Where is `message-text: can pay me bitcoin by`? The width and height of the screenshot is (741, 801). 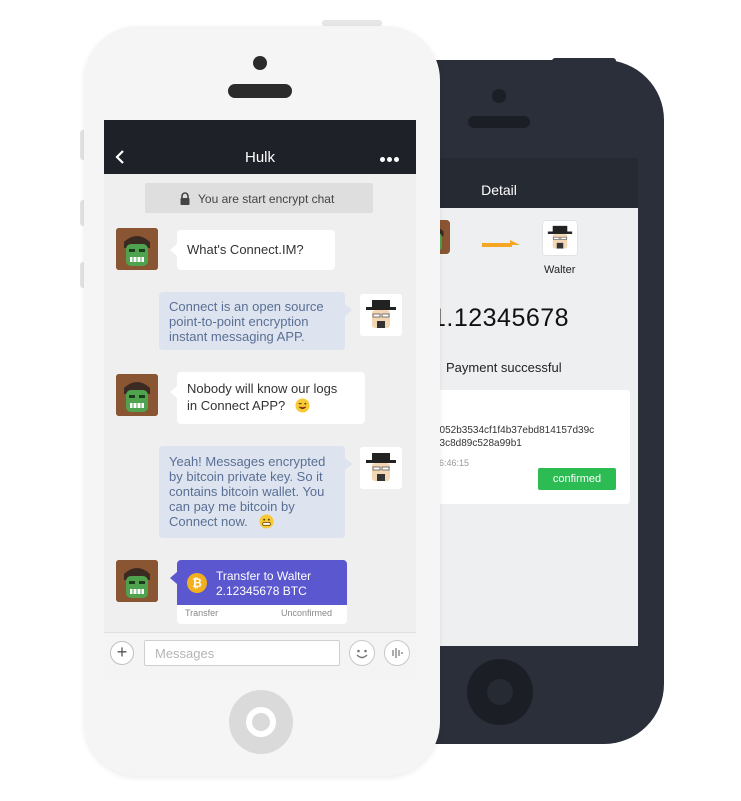 message-text: can pay me bitcoin by is located at coordinates (232, 506).